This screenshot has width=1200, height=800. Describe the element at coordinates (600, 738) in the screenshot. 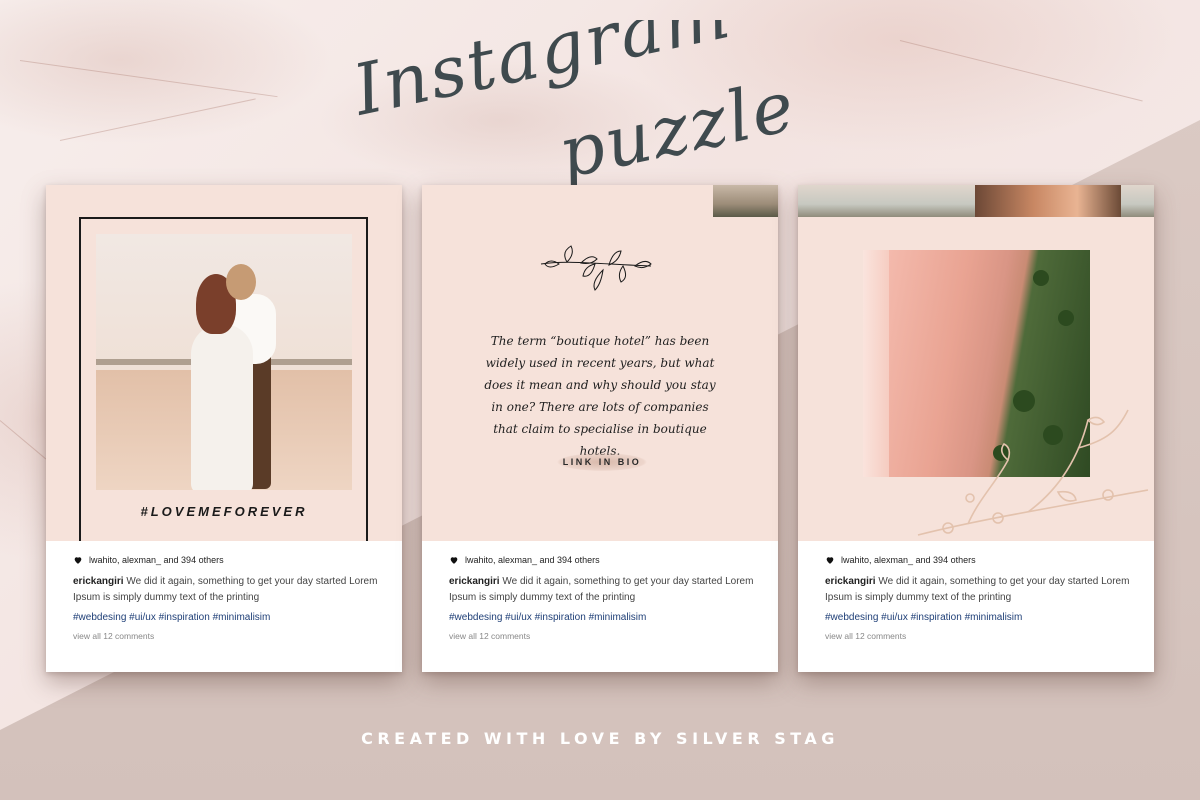

I see `footer-credit: CREATED WITH LOVE BY SILVER STAG` at that location.